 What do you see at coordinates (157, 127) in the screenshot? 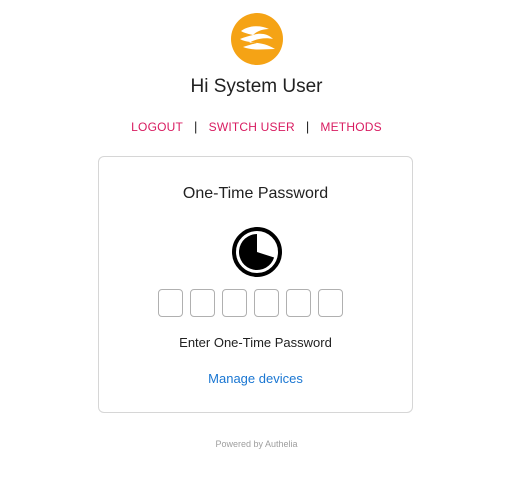
I see `logout-link: LOGOUT` at bounding box center [157, 127].